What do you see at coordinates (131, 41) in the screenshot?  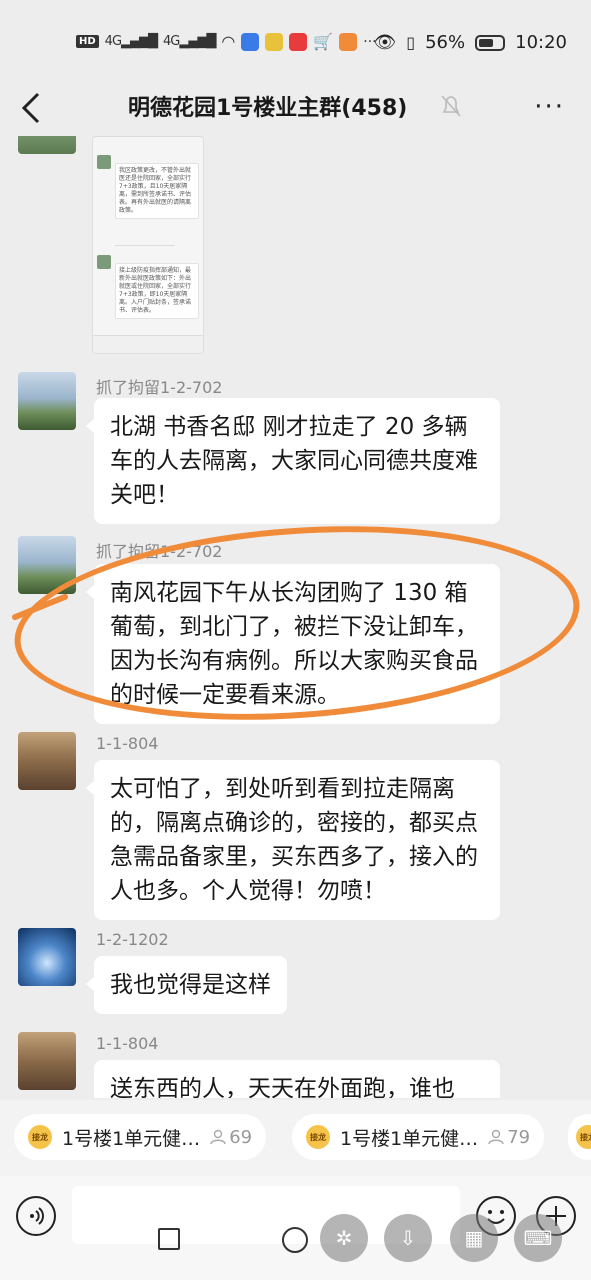 I see `signal-icon: 4G▂▄▆█` at bounding box center [131, 41].